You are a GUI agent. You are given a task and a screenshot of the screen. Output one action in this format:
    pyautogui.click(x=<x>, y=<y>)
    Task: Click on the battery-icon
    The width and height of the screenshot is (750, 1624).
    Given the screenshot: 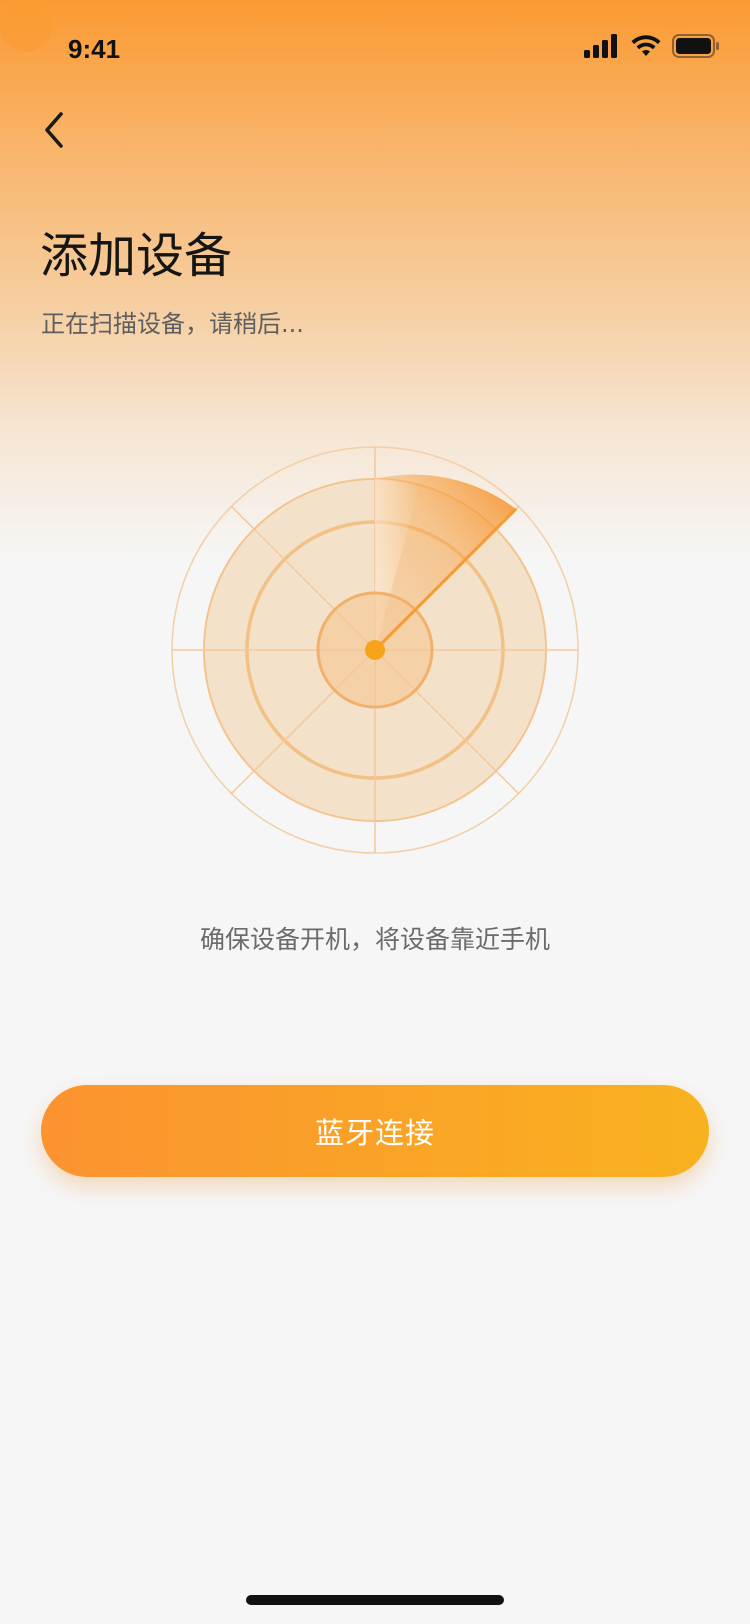 What is the action you would take?
    pyautogui.click(x=696, y=48)
    